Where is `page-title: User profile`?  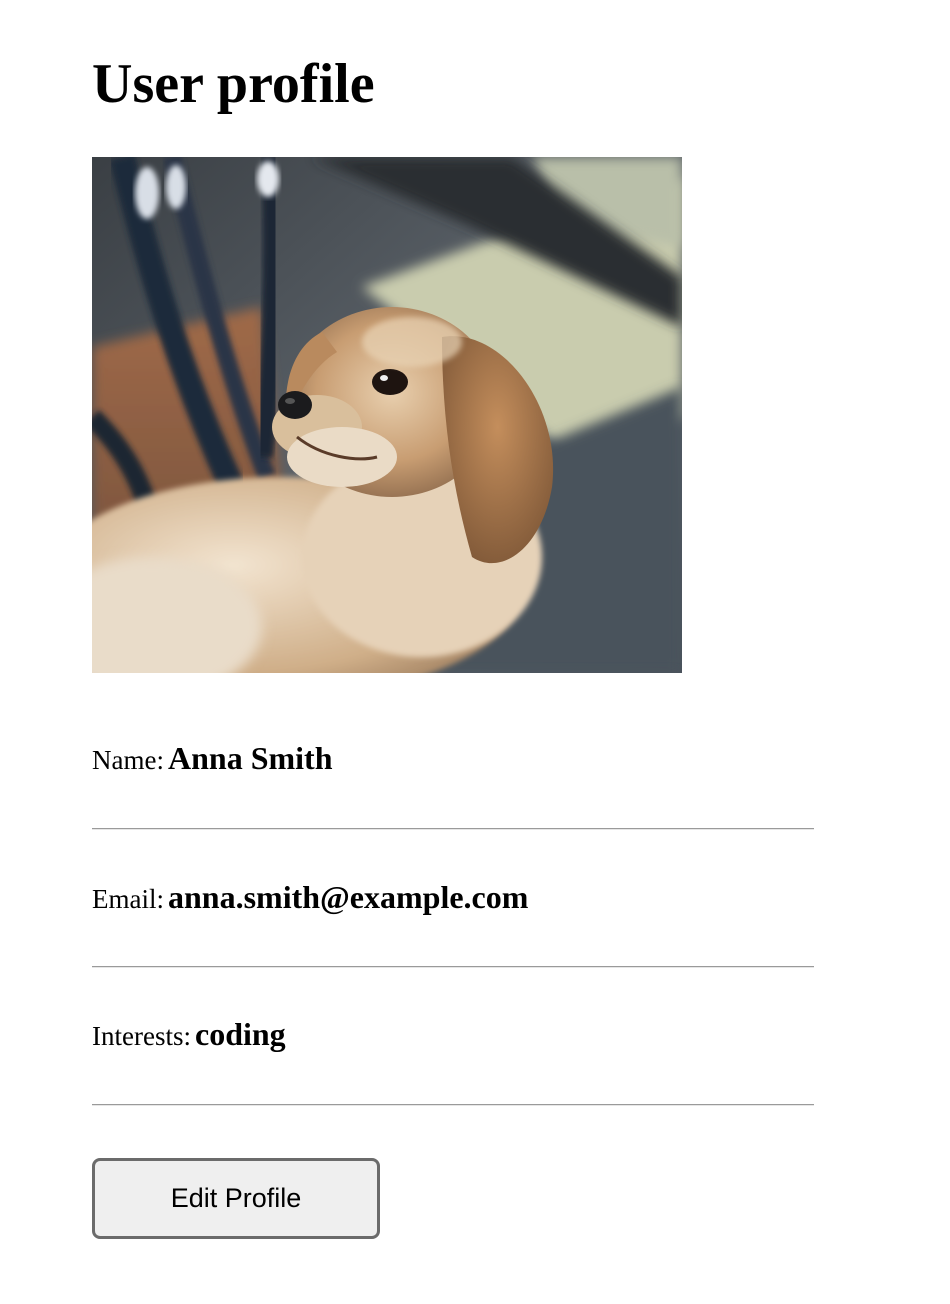
page-title: User profile is located at coordinates (233, 84).